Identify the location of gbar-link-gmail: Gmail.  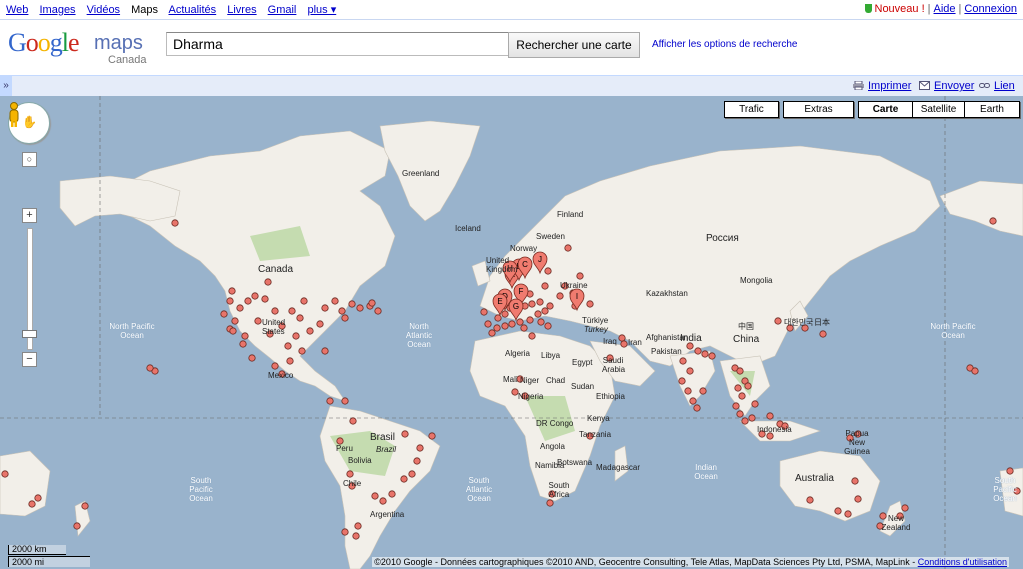
(282, 10).